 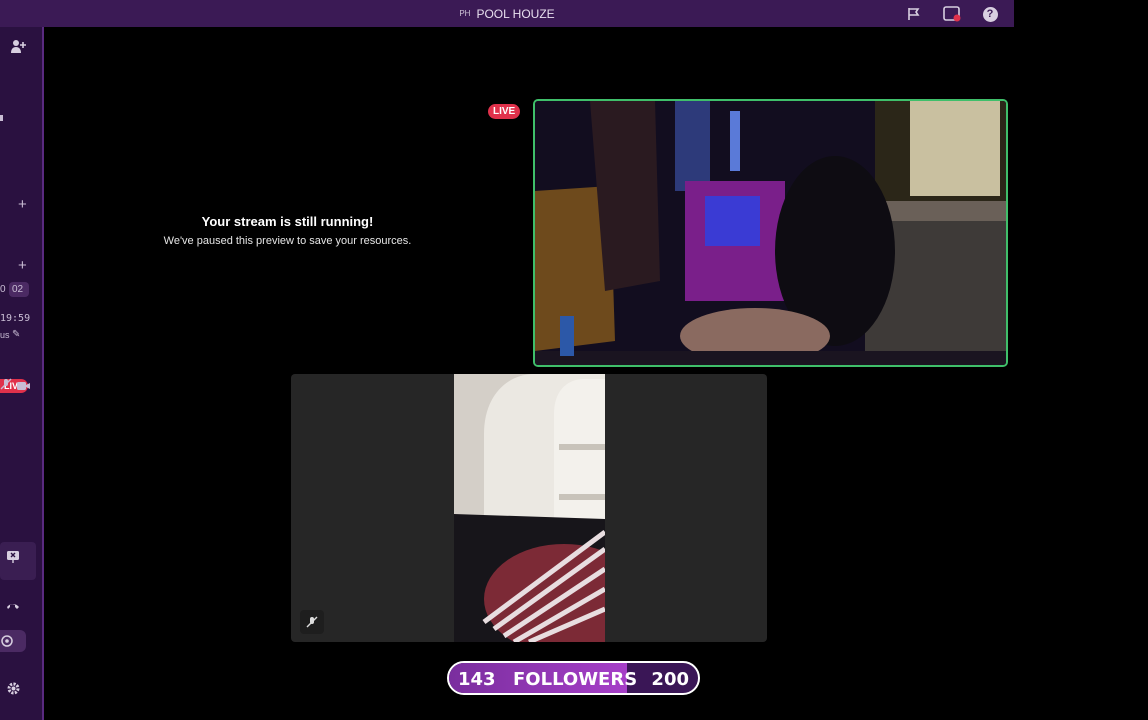 What do you see at coordinates (312, 622) in the screenshot?
I see `participant-muted-icon` at bounding box center [312, 622].